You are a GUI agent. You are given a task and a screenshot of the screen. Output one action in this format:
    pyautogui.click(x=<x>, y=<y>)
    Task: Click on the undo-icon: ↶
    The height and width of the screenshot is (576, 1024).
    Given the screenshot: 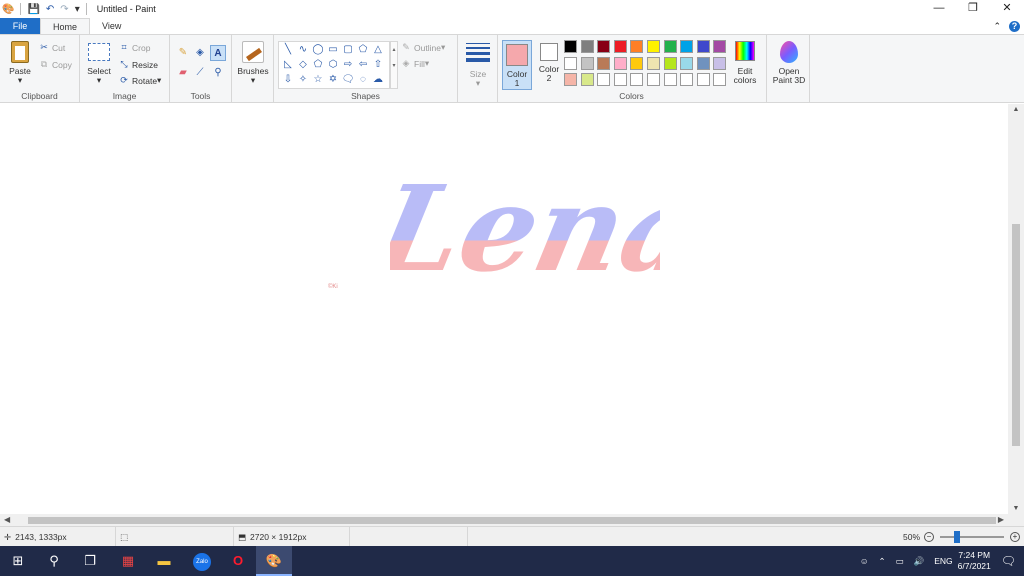 What is the action you would take?
    pyautogui.click(x=50, y=9)
    